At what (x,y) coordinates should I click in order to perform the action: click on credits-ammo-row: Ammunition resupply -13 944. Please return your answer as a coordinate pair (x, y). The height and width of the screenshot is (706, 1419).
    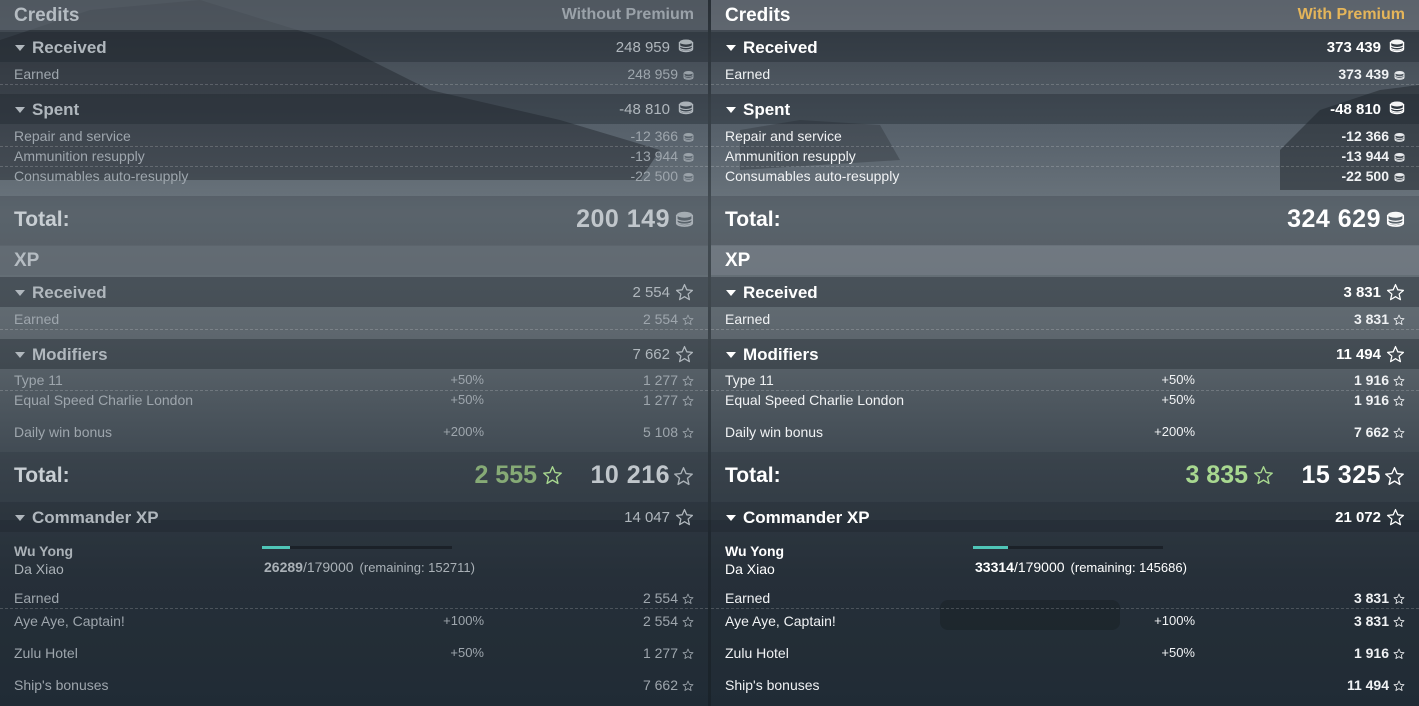
    Looking at the image, I should click on (354, 156).